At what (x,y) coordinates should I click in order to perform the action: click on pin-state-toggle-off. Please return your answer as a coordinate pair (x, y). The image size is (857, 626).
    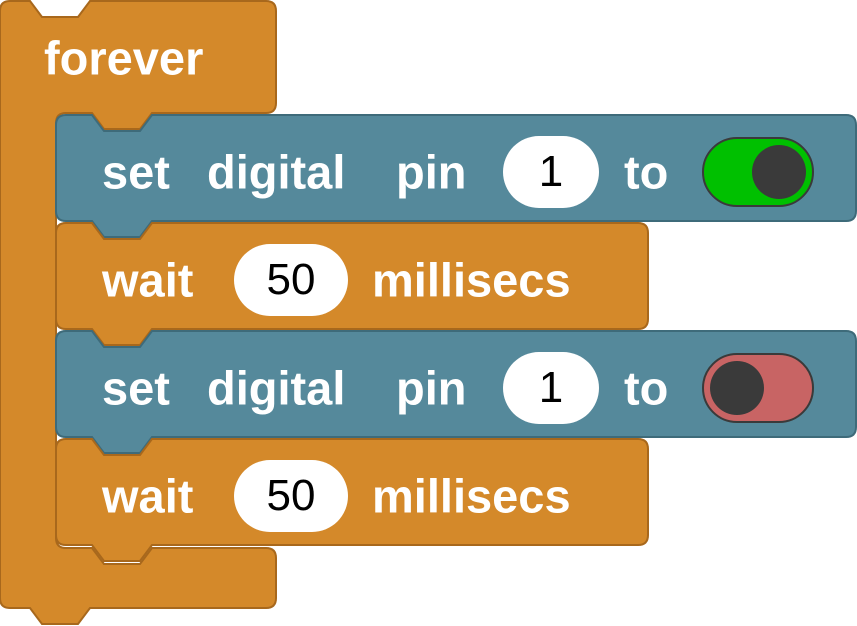
    Looking at the image, I should click on (758, 388).